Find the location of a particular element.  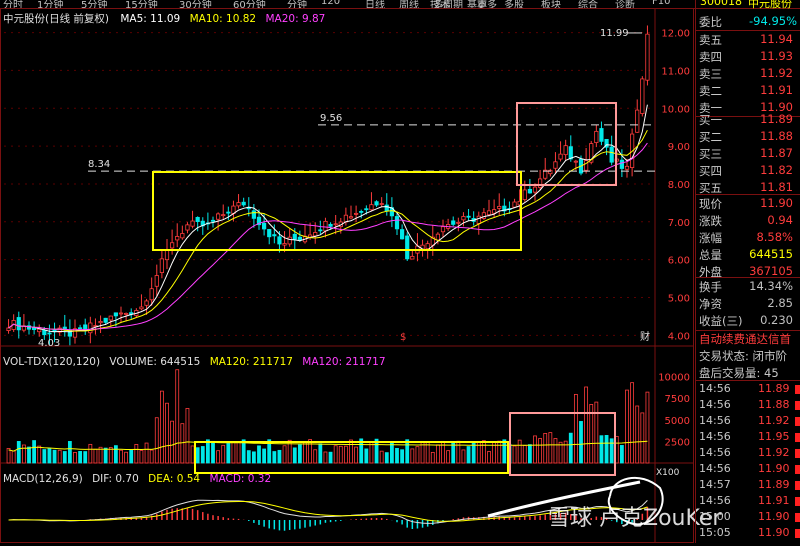

line-label-834: 8.34 is located at coordinates (99, 164).